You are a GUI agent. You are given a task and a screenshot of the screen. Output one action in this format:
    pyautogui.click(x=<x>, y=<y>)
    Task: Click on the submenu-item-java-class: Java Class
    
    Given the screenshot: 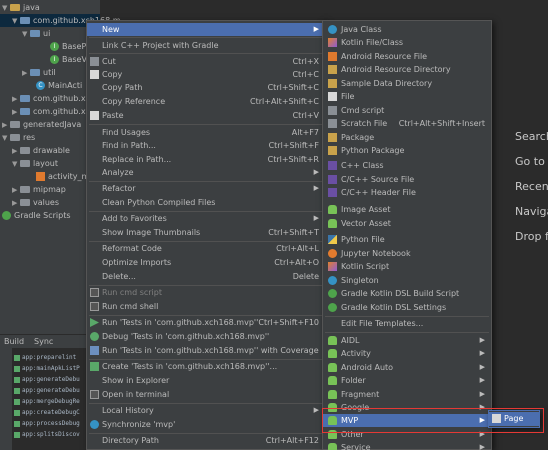 What is the action you would take?
    pyautogui.click(x=407, y=29)
    